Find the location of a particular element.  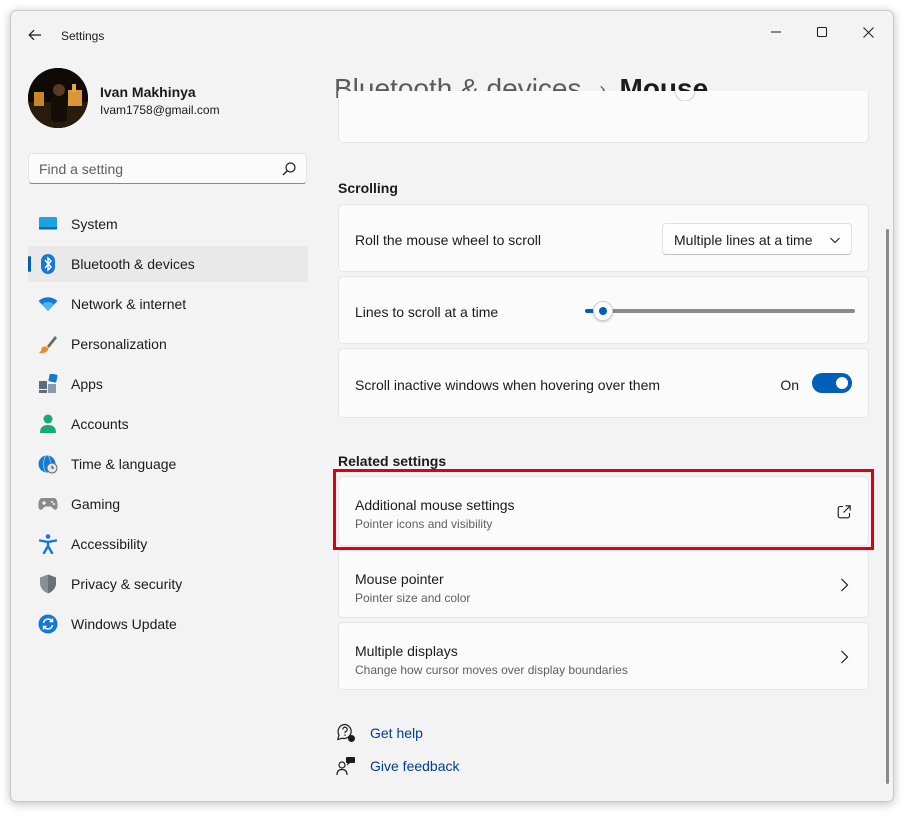

chevron-down-icon is located at coordinates (835, 240).